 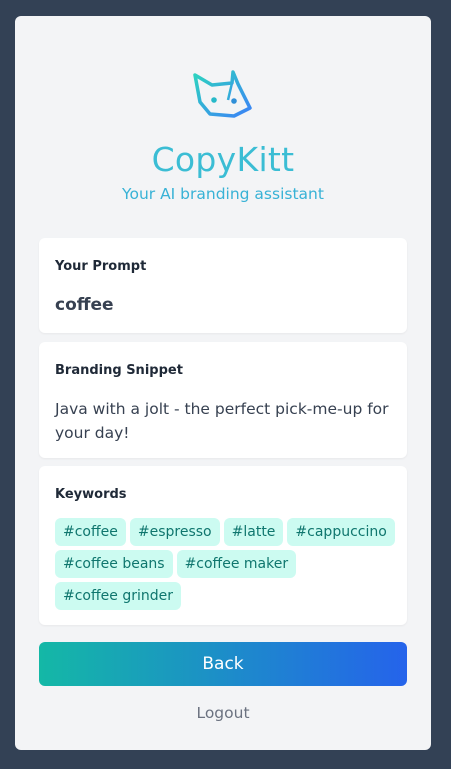 I want to click on keyword-chip: #coffee, so click(x=90, y=532).